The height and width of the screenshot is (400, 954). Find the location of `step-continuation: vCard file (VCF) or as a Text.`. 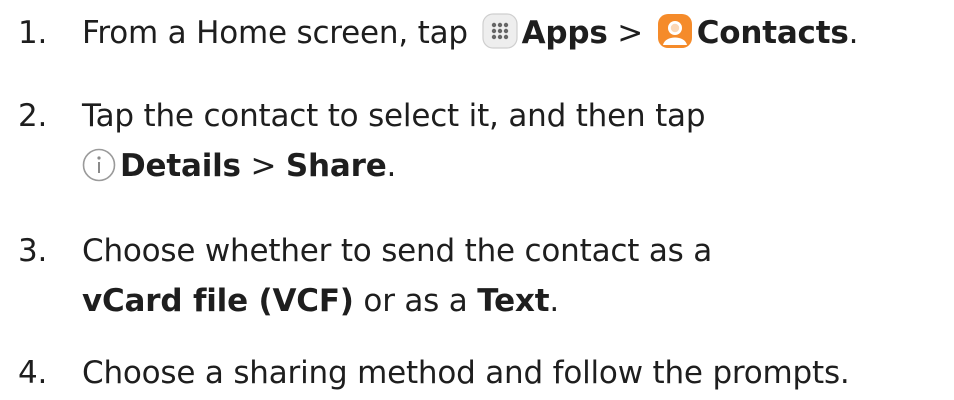

step-continuation: vCard file (VCF) or as a Text. is located at coordinates (365, 301).